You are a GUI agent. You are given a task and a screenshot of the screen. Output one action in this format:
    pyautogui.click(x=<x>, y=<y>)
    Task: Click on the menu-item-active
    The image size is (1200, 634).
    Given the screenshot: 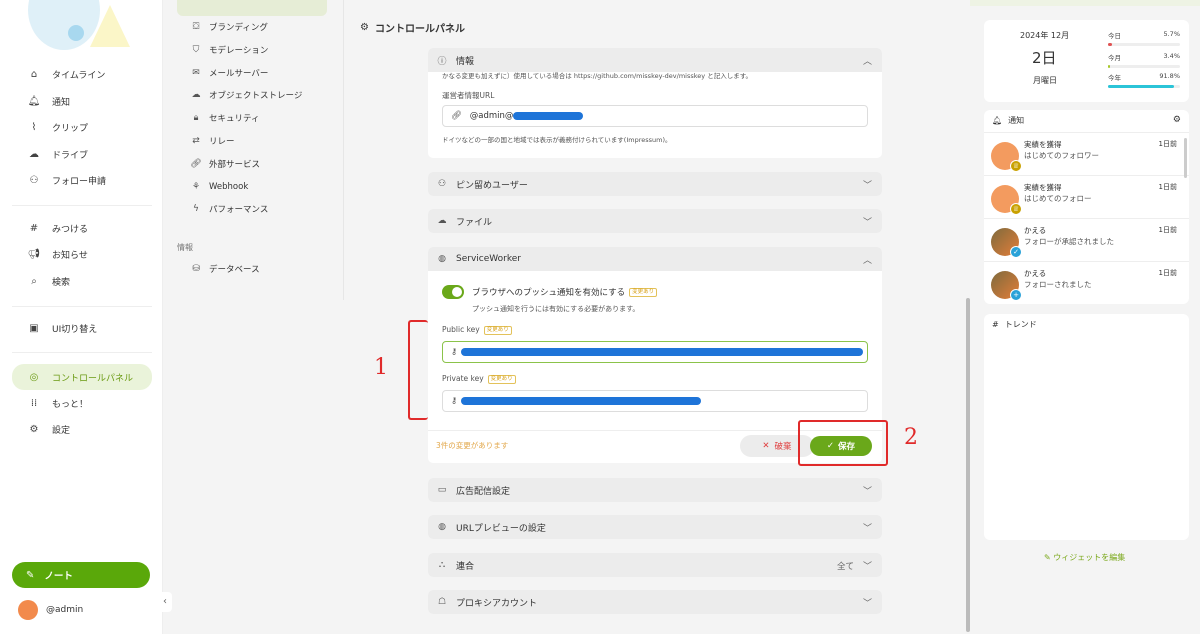 What is the action you would take?
    pyautogui.click(x=252, y=8)
    